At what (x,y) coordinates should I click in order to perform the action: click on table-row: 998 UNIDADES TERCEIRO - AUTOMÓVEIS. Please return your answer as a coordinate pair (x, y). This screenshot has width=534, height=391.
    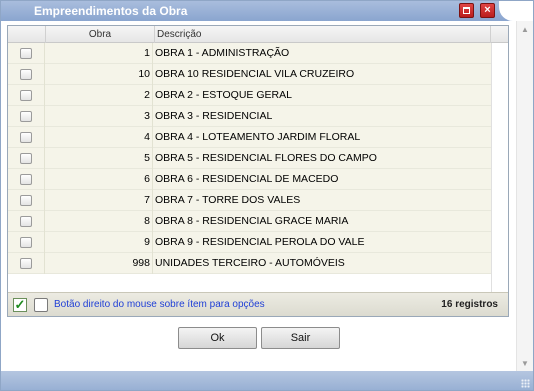
    Looking at the image, I should click on (249, 263).